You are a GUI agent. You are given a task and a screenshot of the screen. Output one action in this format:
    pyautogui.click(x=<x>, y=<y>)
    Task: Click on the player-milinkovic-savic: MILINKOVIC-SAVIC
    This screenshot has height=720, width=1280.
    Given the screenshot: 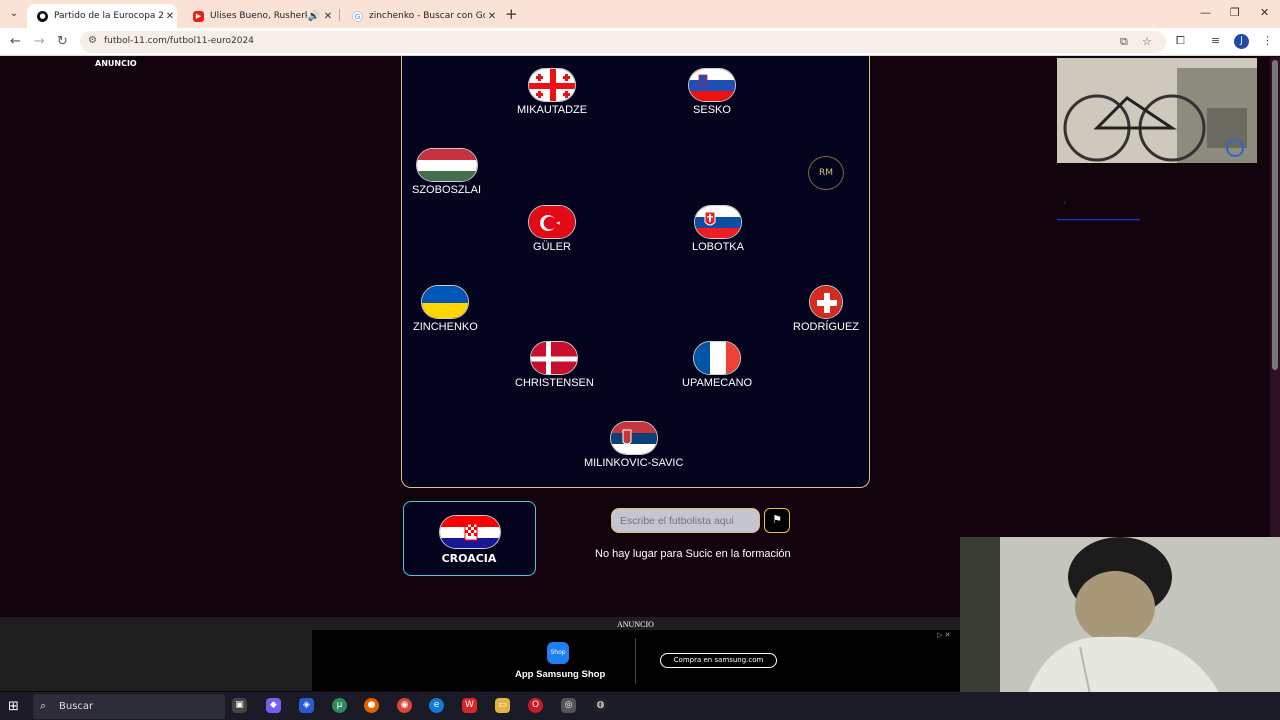 What is the action you would take?
    pyautogui.click(x=633, y=445)
    